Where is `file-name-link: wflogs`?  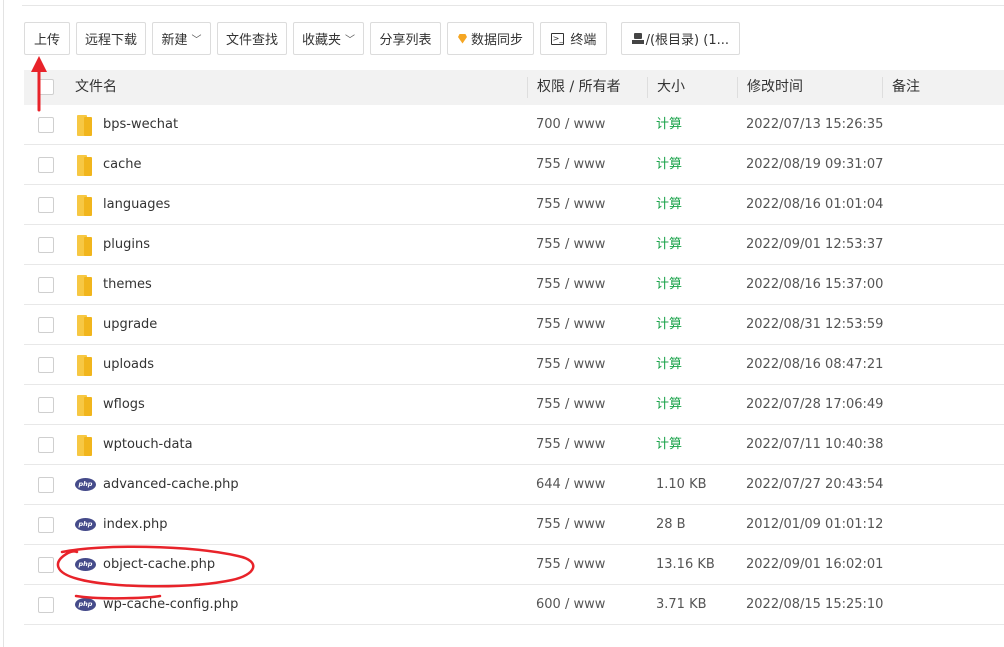
file-name-link: wflogs is located at coordinates (124, 405).